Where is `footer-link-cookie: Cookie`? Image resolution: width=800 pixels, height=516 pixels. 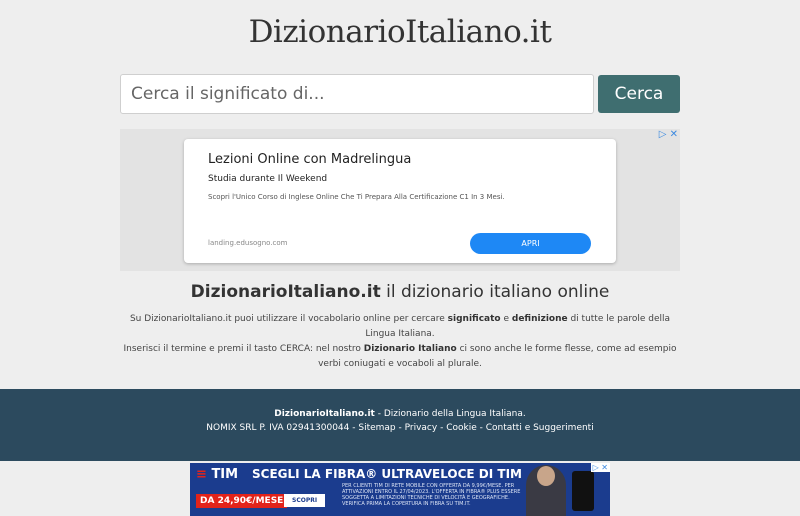
footer-link-cookie: Cookie is located at coordinates (461, 428).